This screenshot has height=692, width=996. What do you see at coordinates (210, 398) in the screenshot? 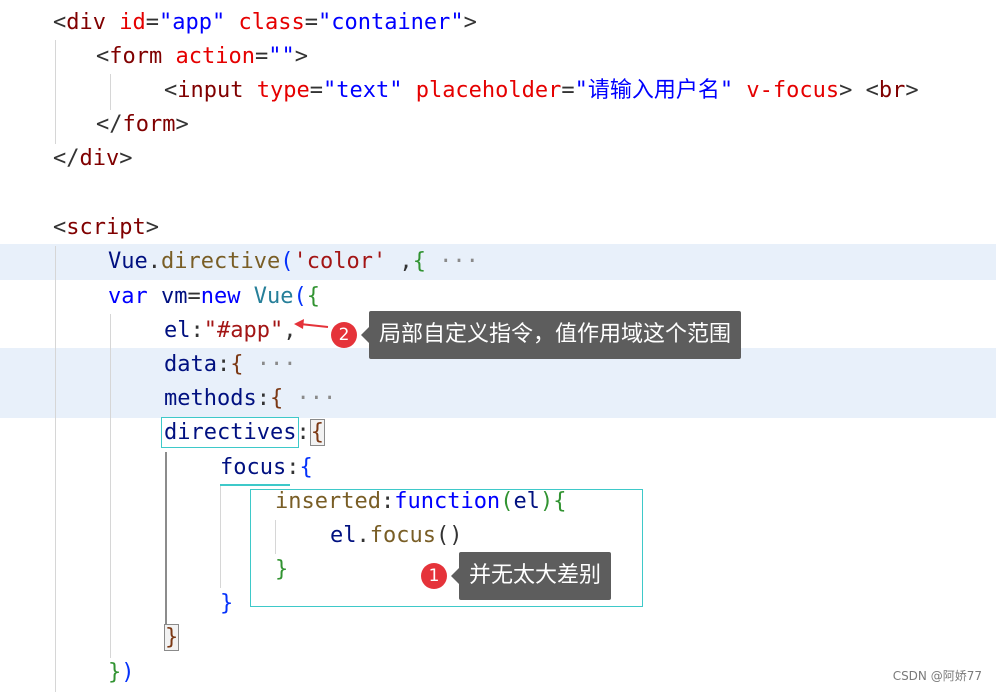
I see `code-token: methods` at bounding box center [210, 398].